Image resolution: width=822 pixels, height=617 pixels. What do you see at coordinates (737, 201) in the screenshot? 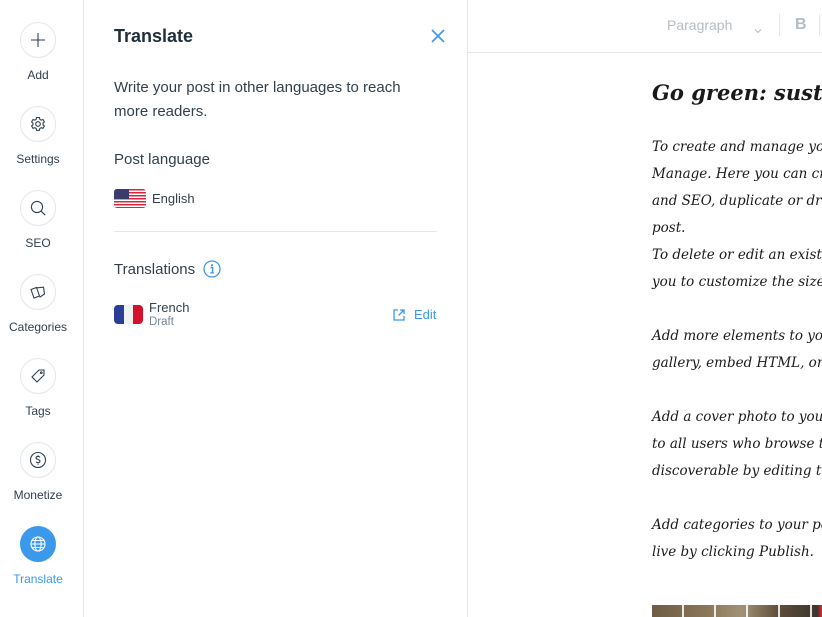
I see `post-paragraph-line: and SEO, duplicate or draft your` at bounding box center [737, 201].